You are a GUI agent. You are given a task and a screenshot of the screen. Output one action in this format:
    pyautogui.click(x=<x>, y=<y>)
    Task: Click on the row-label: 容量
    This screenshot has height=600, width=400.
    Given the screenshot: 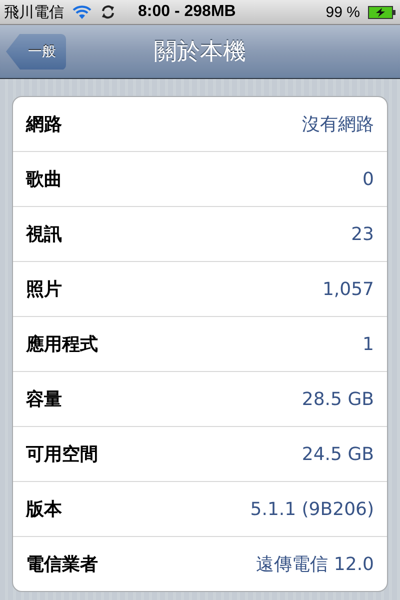 What is the action you would take?
    pyautogui.click(x=44, y=399)
    